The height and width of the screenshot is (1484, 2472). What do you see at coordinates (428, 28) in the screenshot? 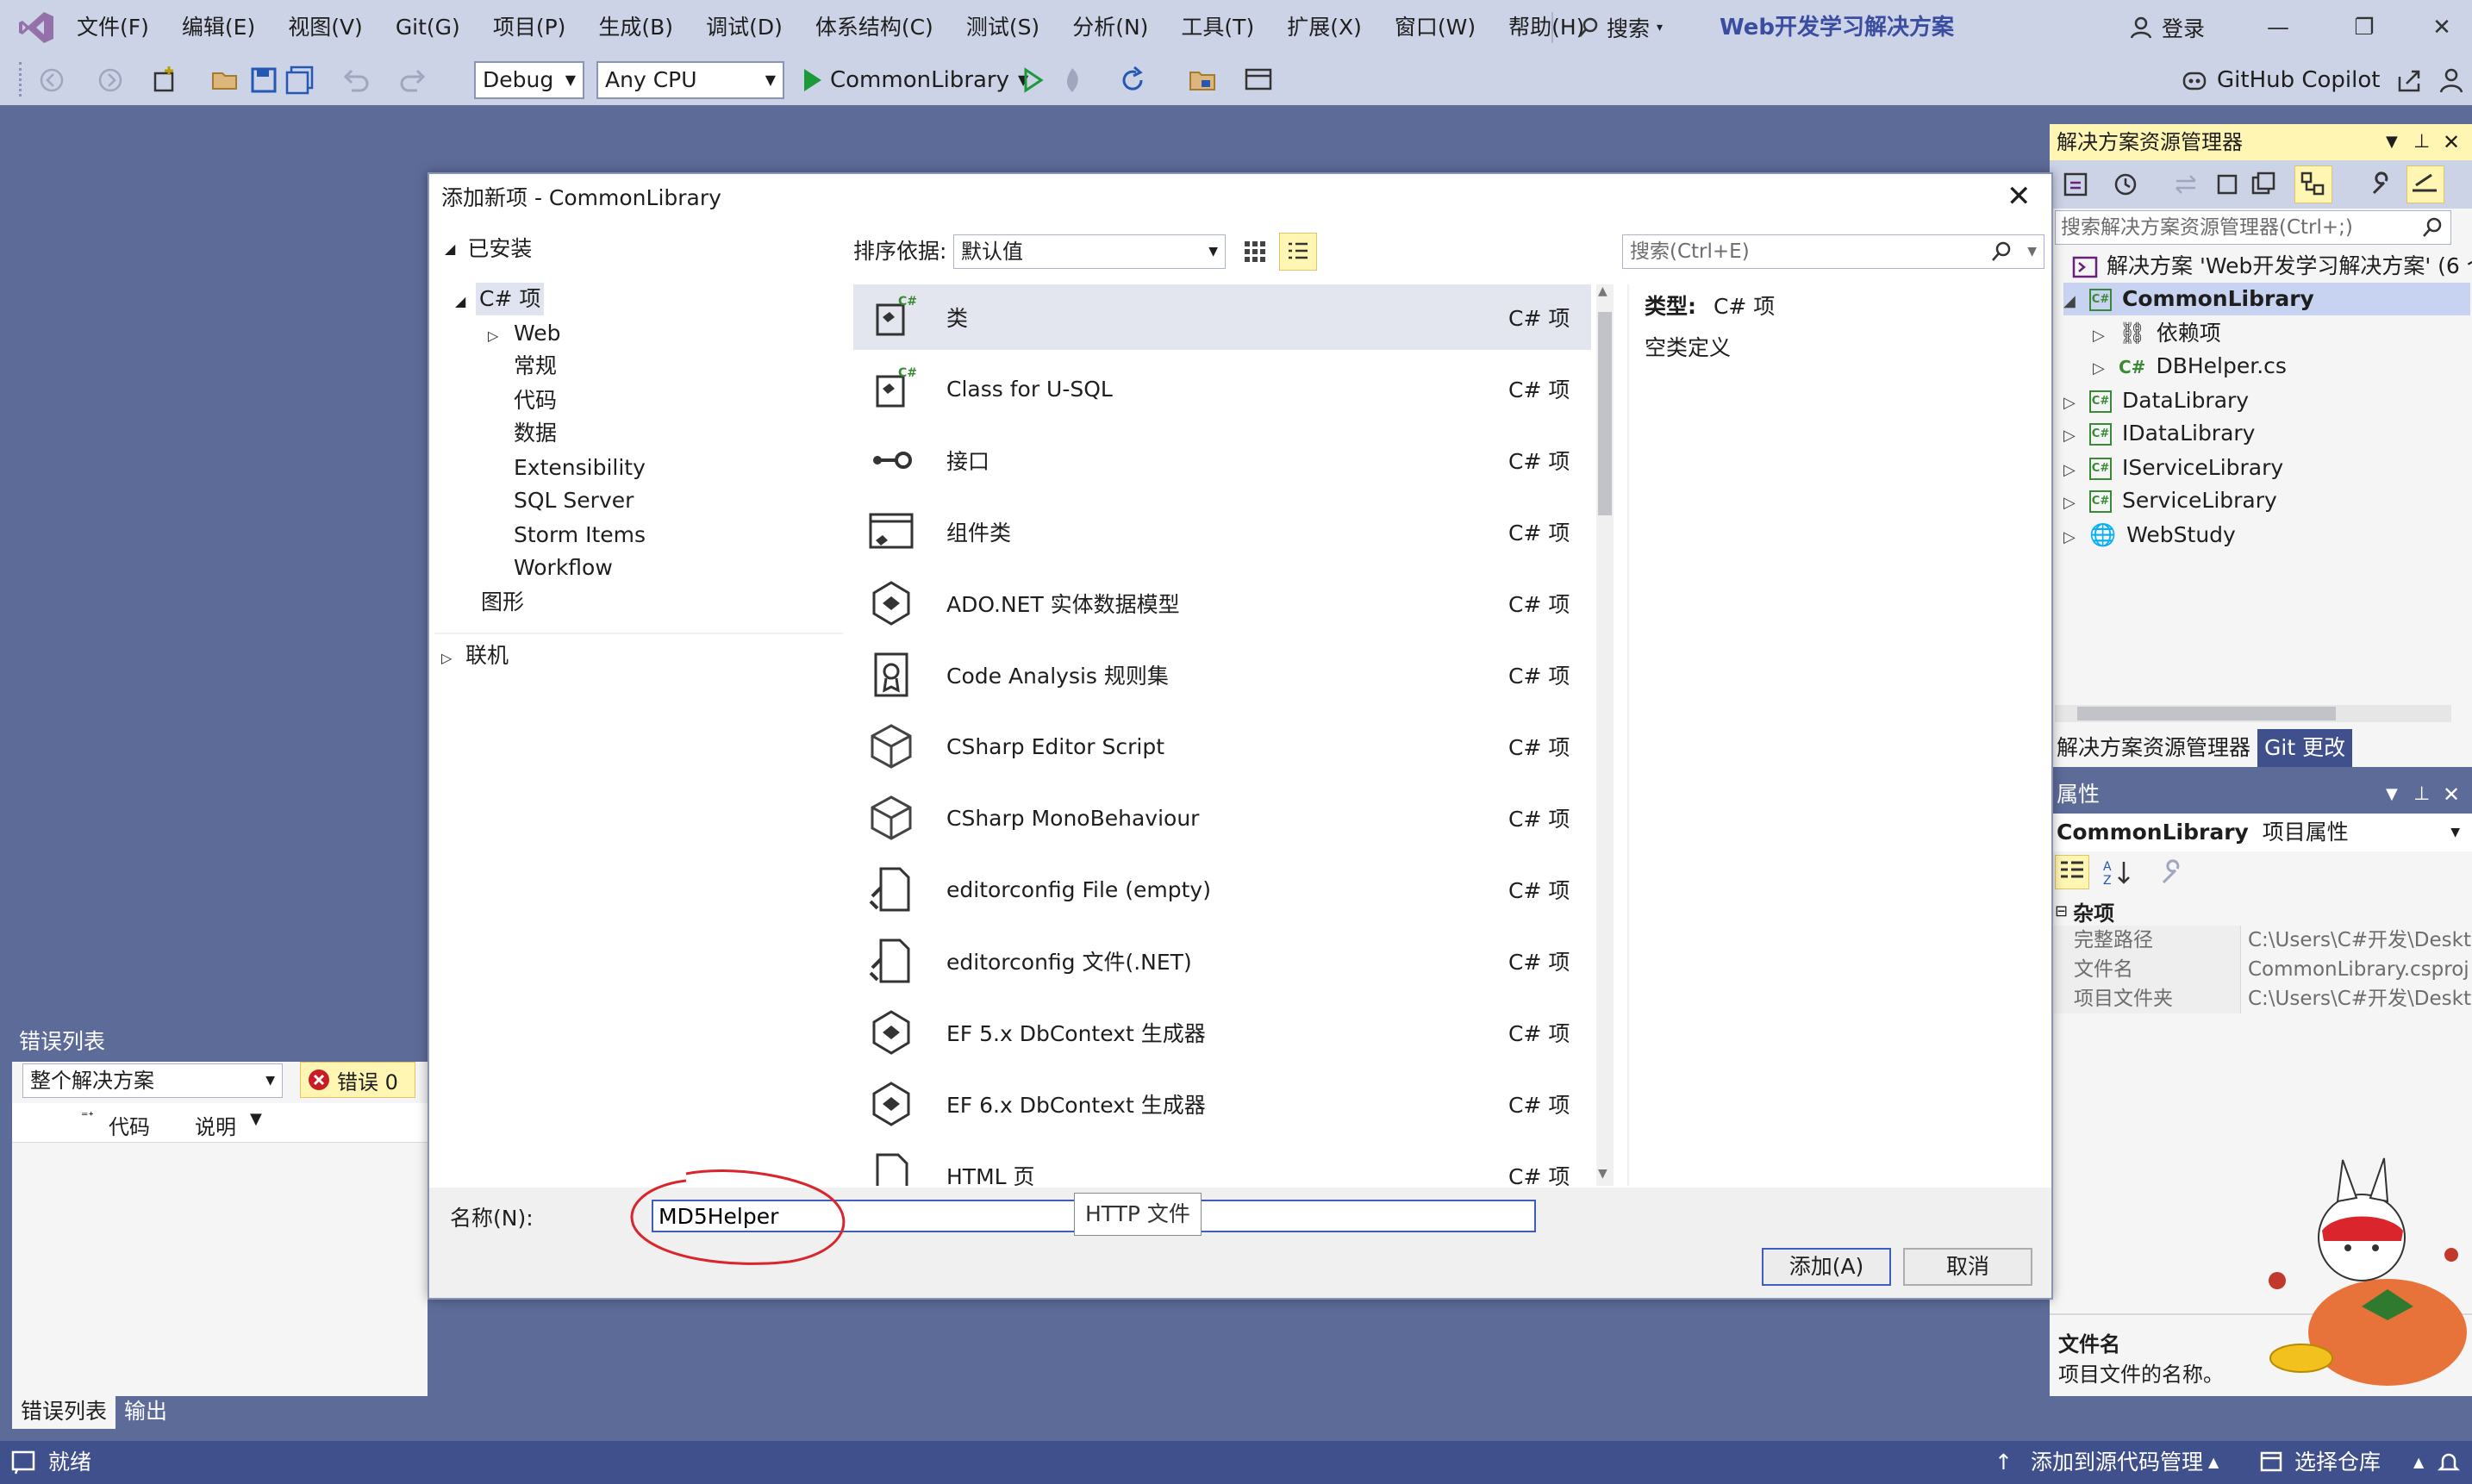
I see `menu-git: Git(G)` at bounding box center [428, 28].